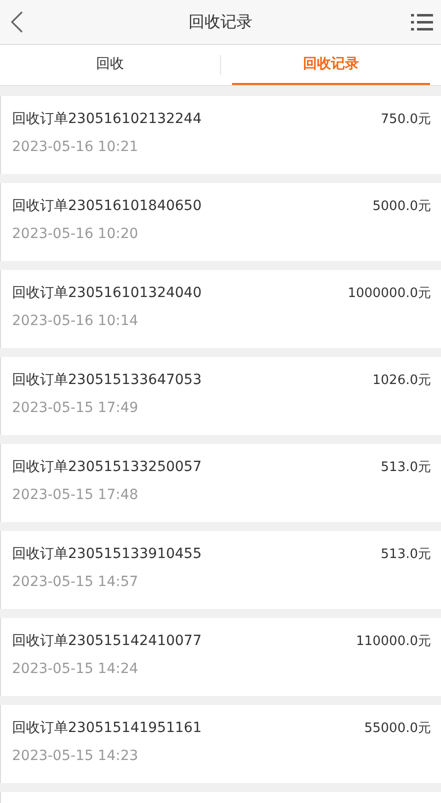 This screenshot has width=441, height=803. What do you see at coordinates (107, 641) in the screenshot?
I see `order-title: 回收订单230515142410077` at bounding box center [107, 641].